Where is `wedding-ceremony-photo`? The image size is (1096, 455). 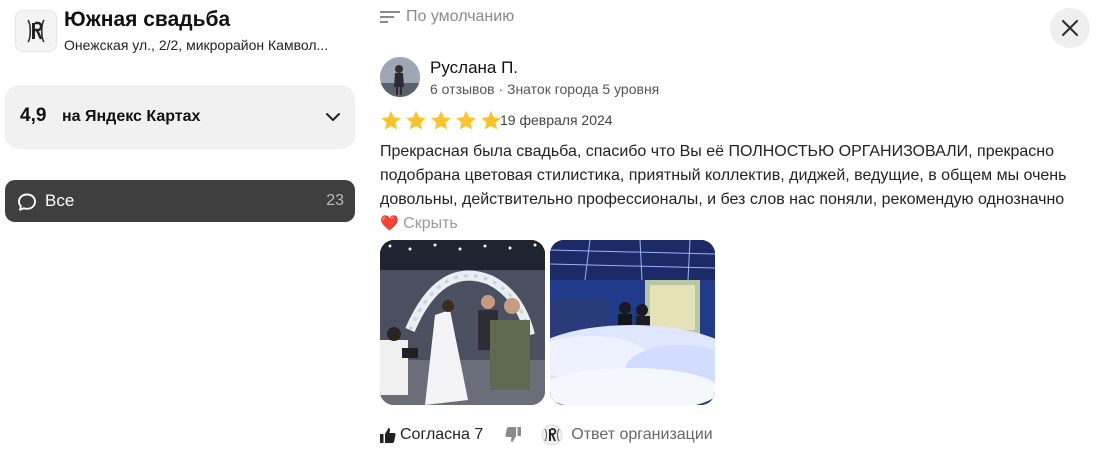
wedding-ceremony-photo is located at coordinates (462, 322).